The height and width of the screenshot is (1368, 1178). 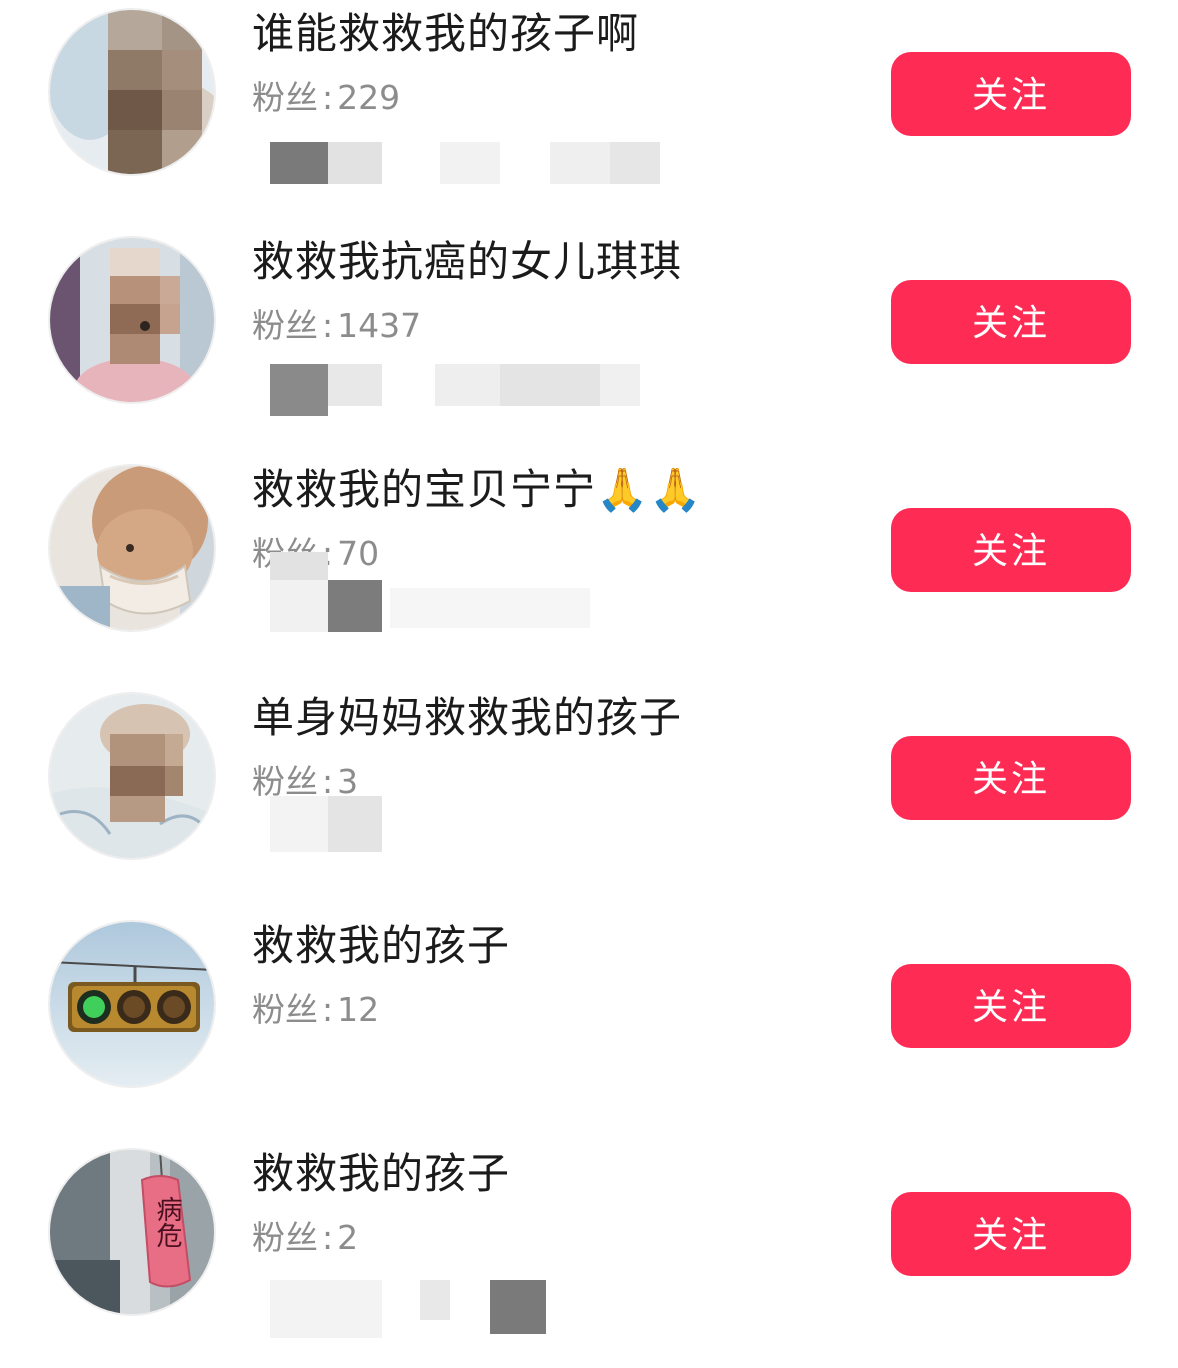 I want to click on fans-count: 粉丝:1437, so click(x=336, y=326).